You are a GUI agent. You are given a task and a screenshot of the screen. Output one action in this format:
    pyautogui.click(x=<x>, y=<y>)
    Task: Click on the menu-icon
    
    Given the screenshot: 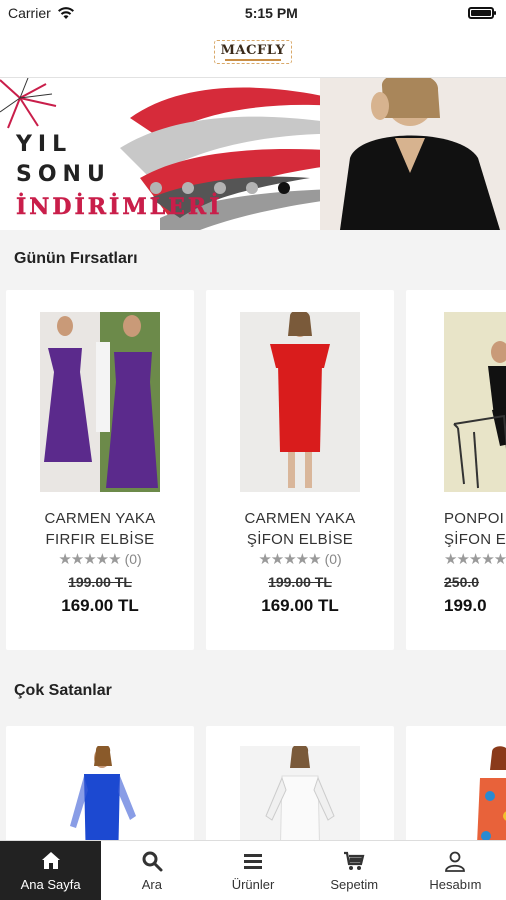 What is the action you would take?
    pyautogui.click(x=253, y=861)
    